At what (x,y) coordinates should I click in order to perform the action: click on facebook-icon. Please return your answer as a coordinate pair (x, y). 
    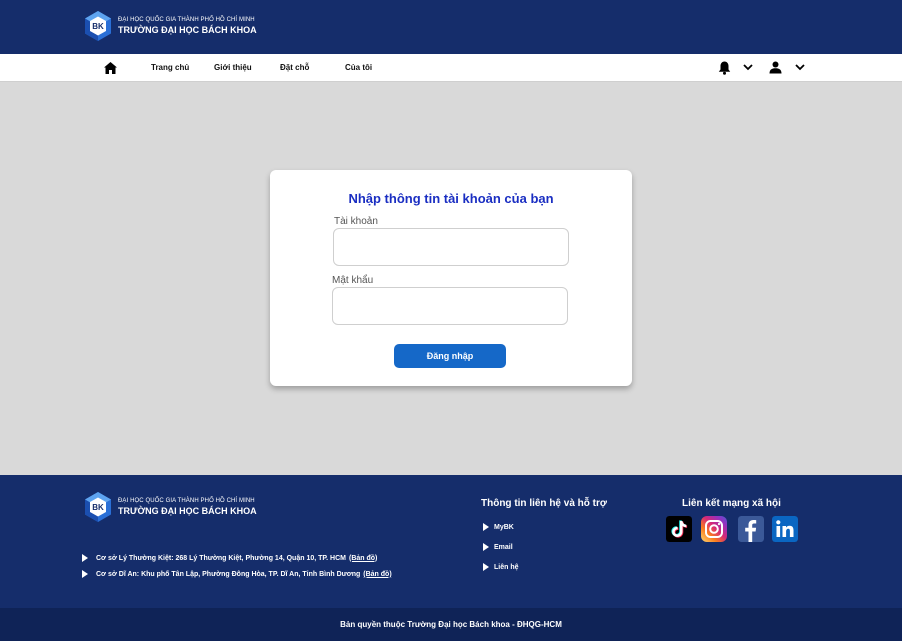
    Looking at the image, I should click on (751, 529).